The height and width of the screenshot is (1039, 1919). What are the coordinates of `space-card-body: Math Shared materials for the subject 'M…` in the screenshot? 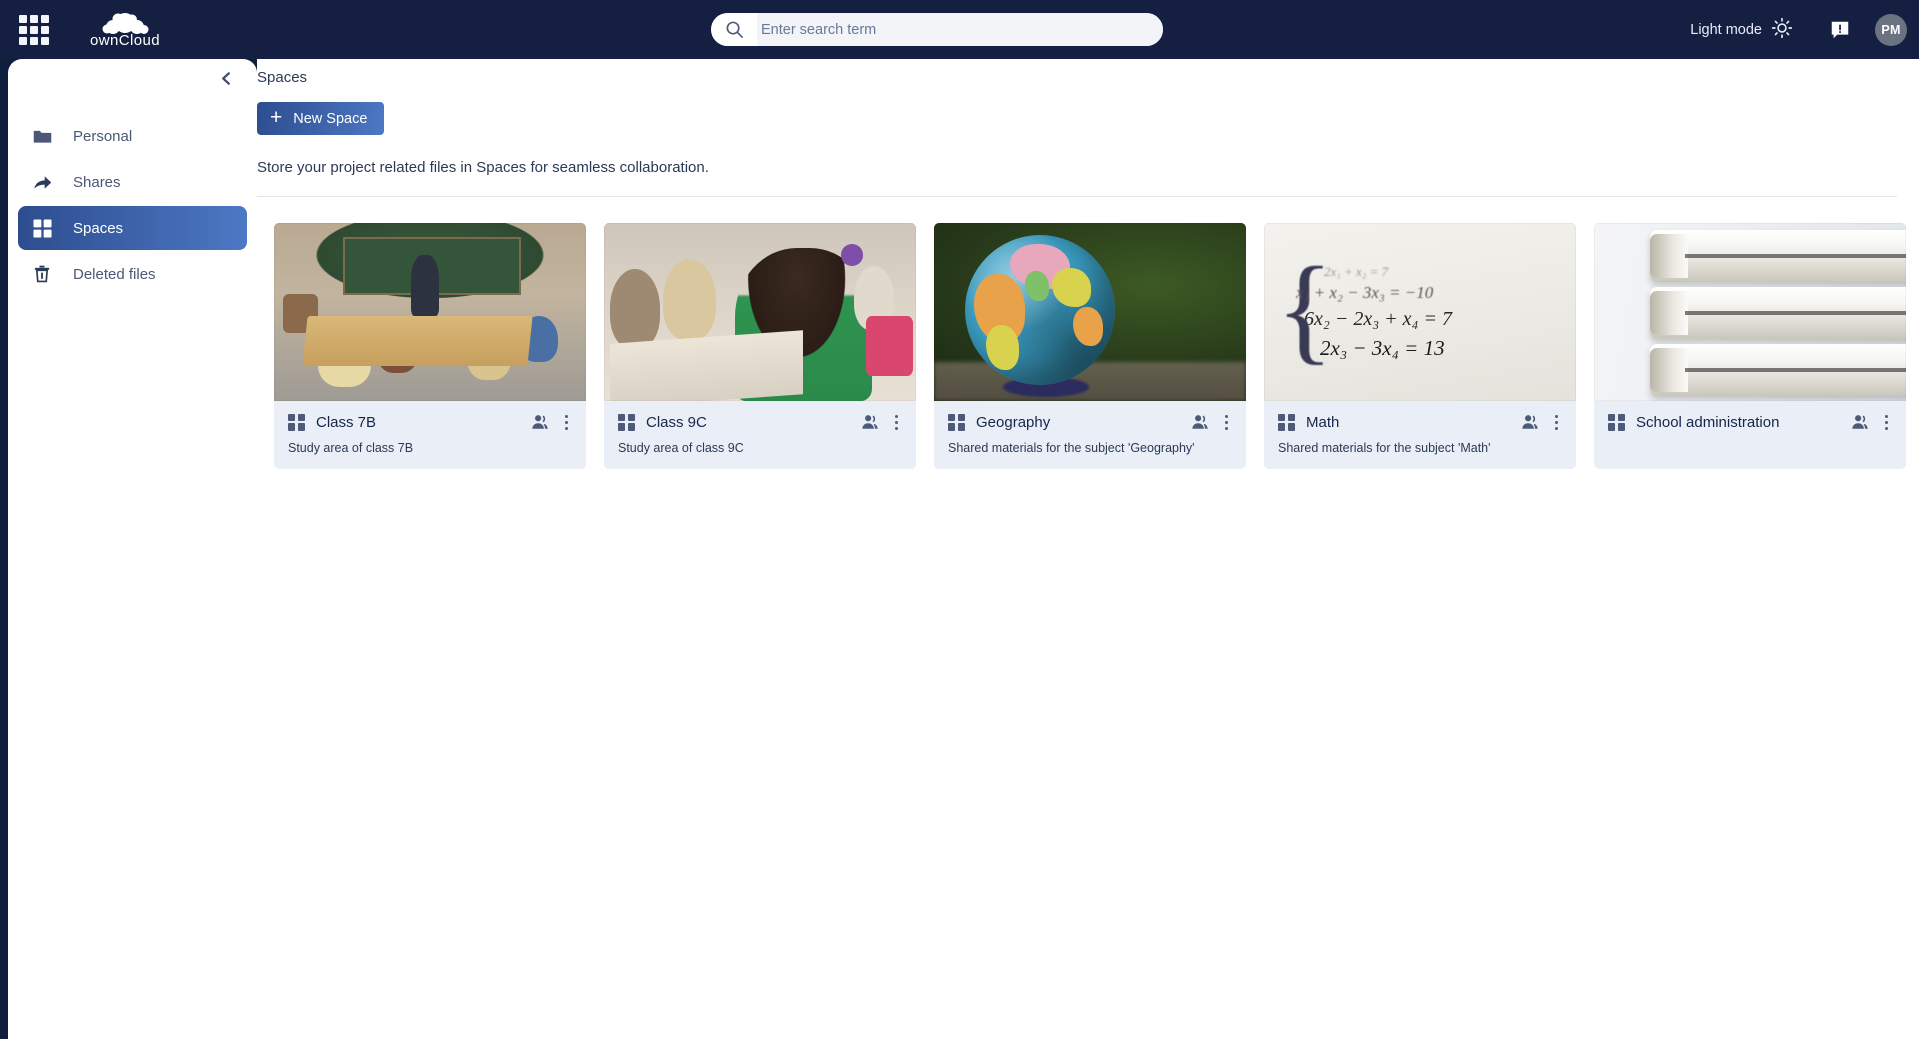 It's located at (1420, 435).